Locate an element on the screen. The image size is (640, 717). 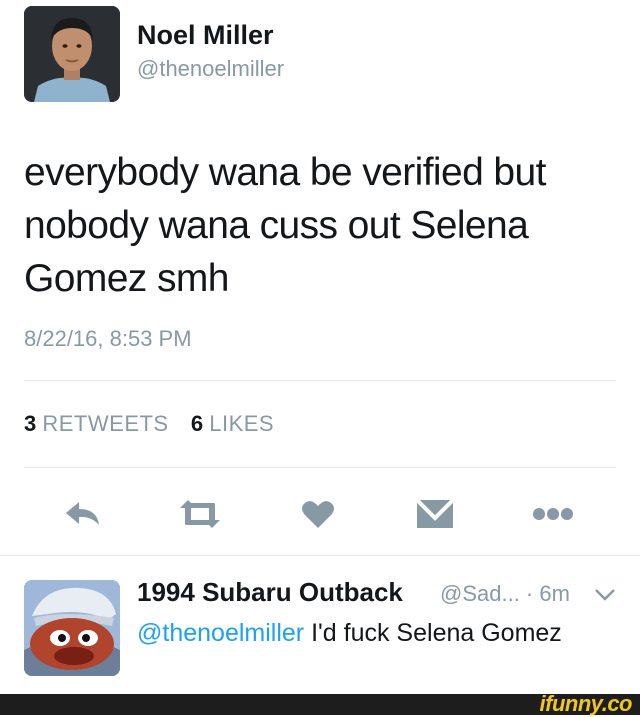
more-button is located at coordinates (553, 514).